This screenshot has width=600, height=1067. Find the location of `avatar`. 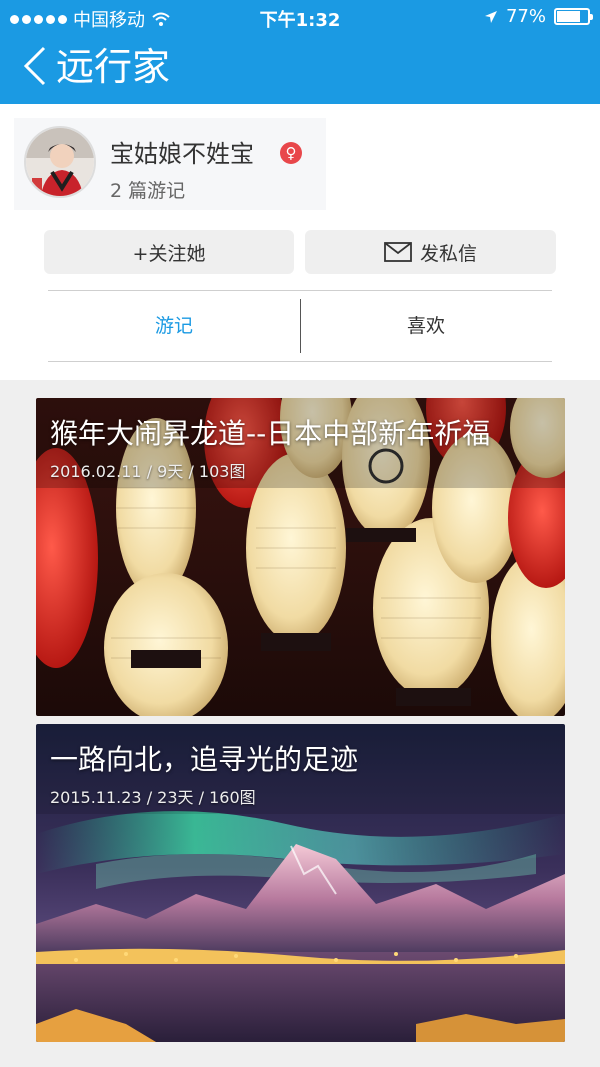

avatar is located at coordinates (60, 162).